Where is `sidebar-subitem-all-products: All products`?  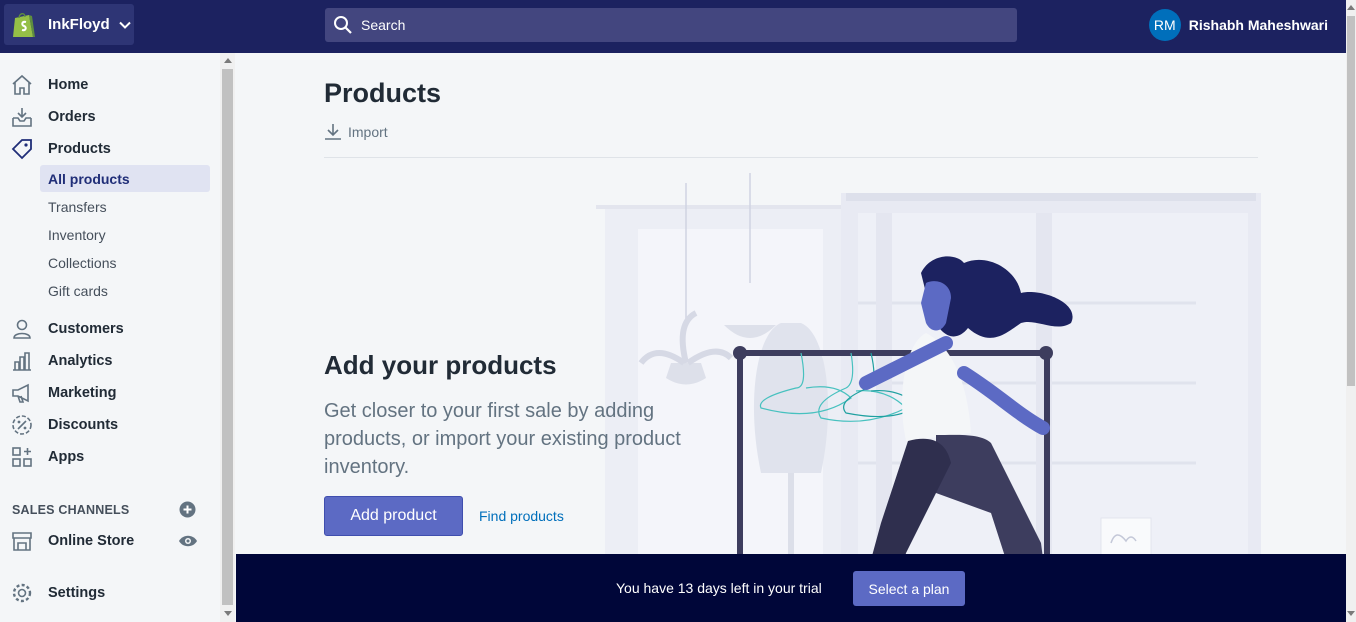 sidebar-subitem-all-products: All products is located at coordinates (125, 178).